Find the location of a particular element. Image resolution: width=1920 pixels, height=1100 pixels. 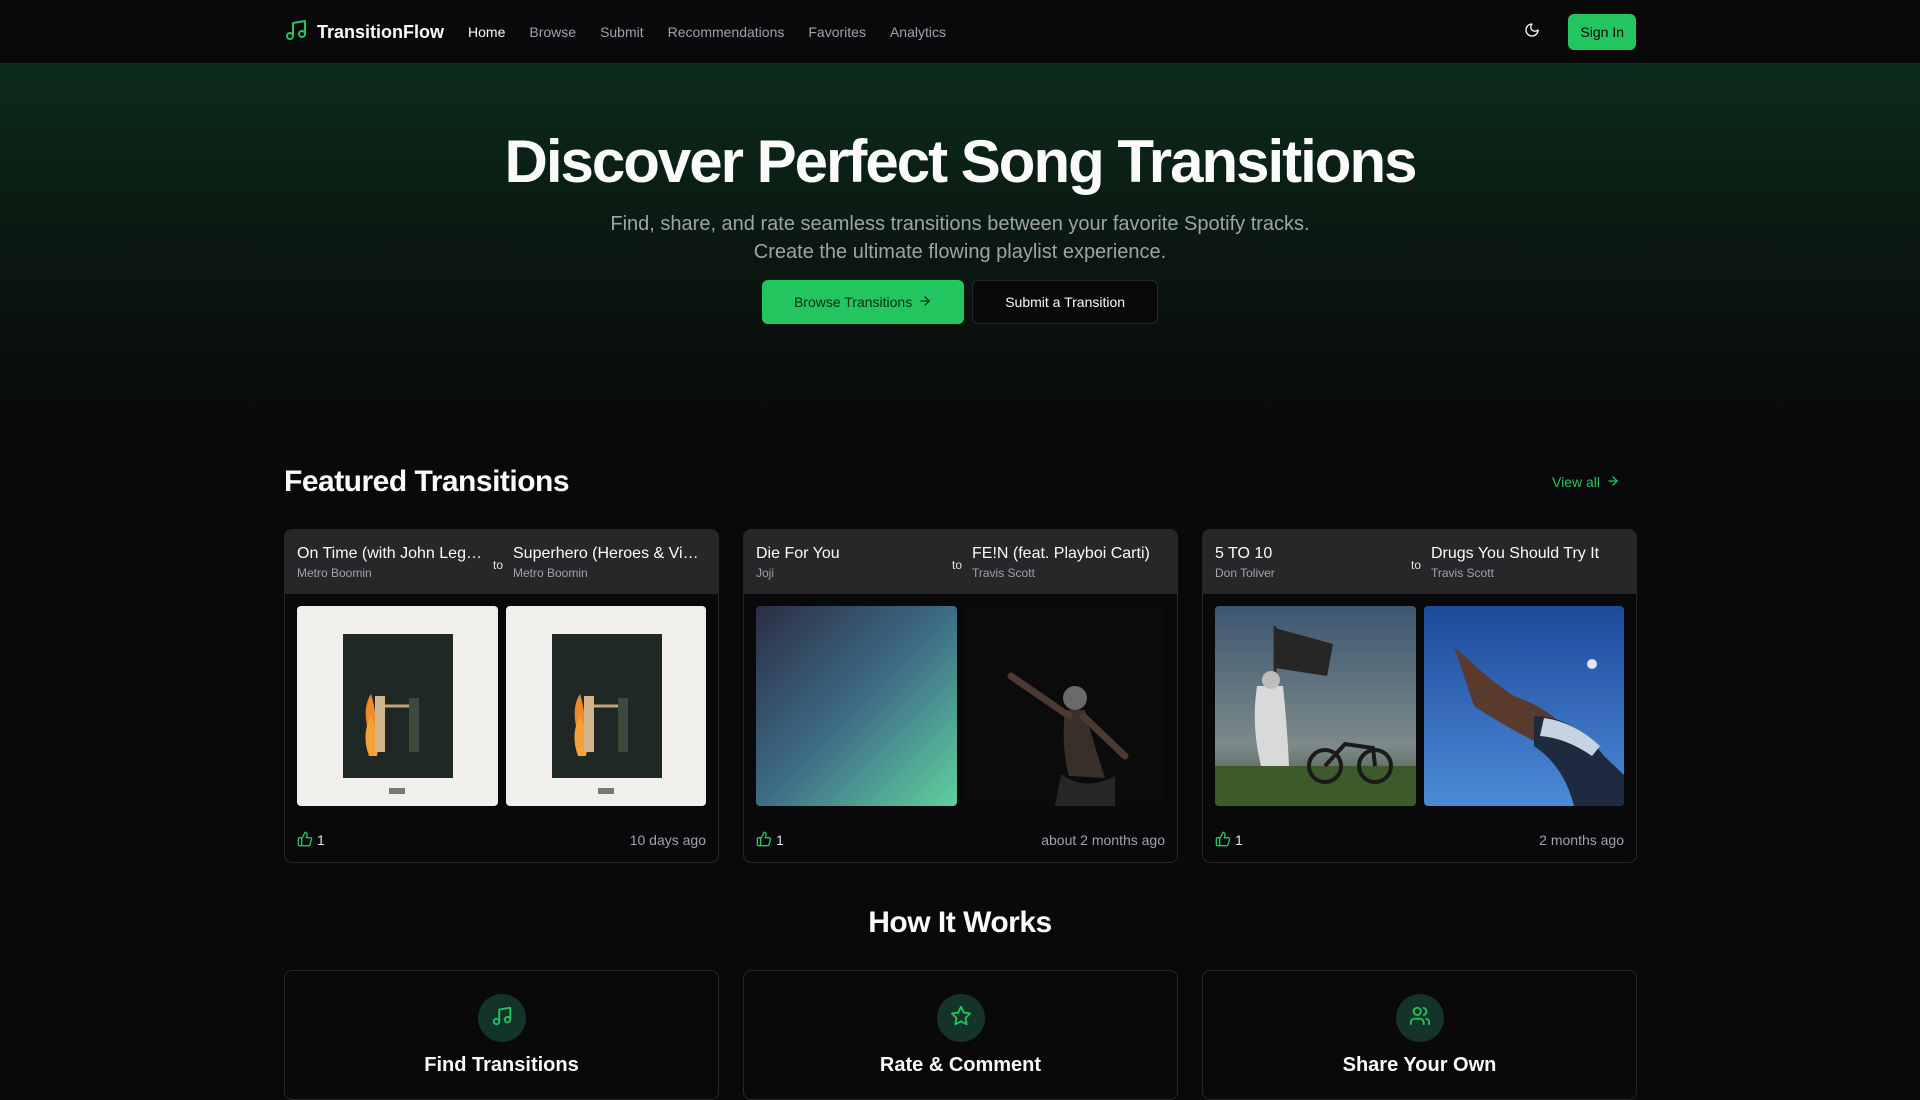

track-artist: Joji is located at coordinates (765, 572).